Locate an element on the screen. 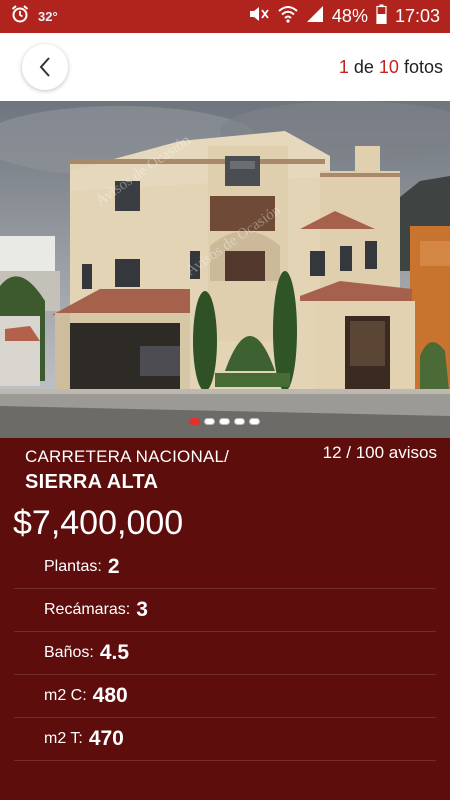 Image resolution: width=450 pixels, height=800 pixels. spec-row-m2-construccion: m2 C: 480 is located at coordinates (225, 696).